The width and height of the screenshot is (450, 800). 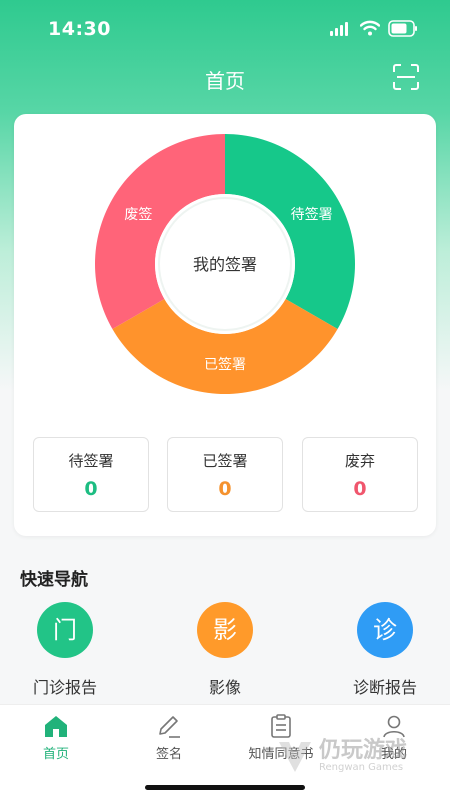 I want to click on stat-pending-value: 0, so click(x=91, y=489).